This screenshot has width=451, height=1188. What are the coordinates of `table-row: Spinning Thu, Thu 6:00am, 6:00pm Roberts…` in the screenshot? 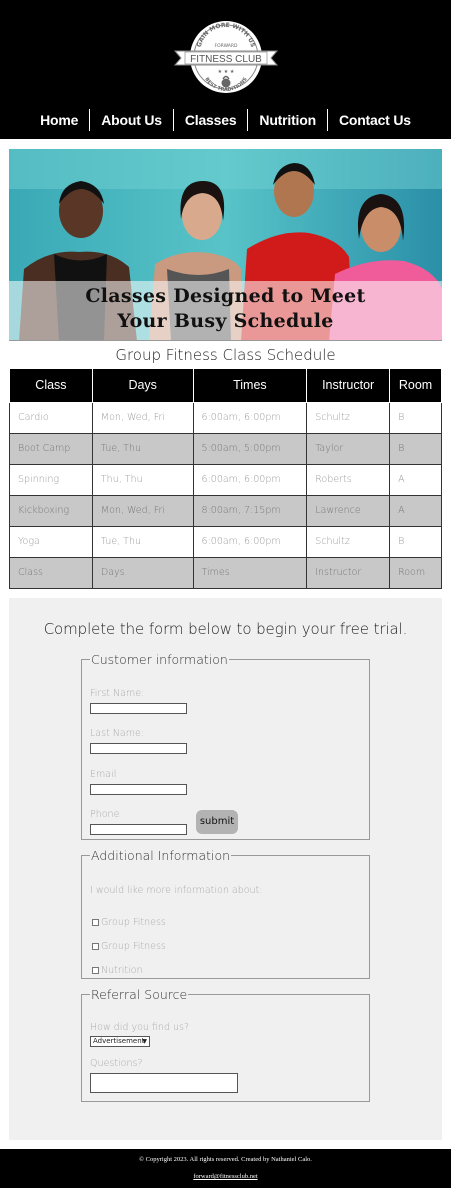 It's located at (225, 479).